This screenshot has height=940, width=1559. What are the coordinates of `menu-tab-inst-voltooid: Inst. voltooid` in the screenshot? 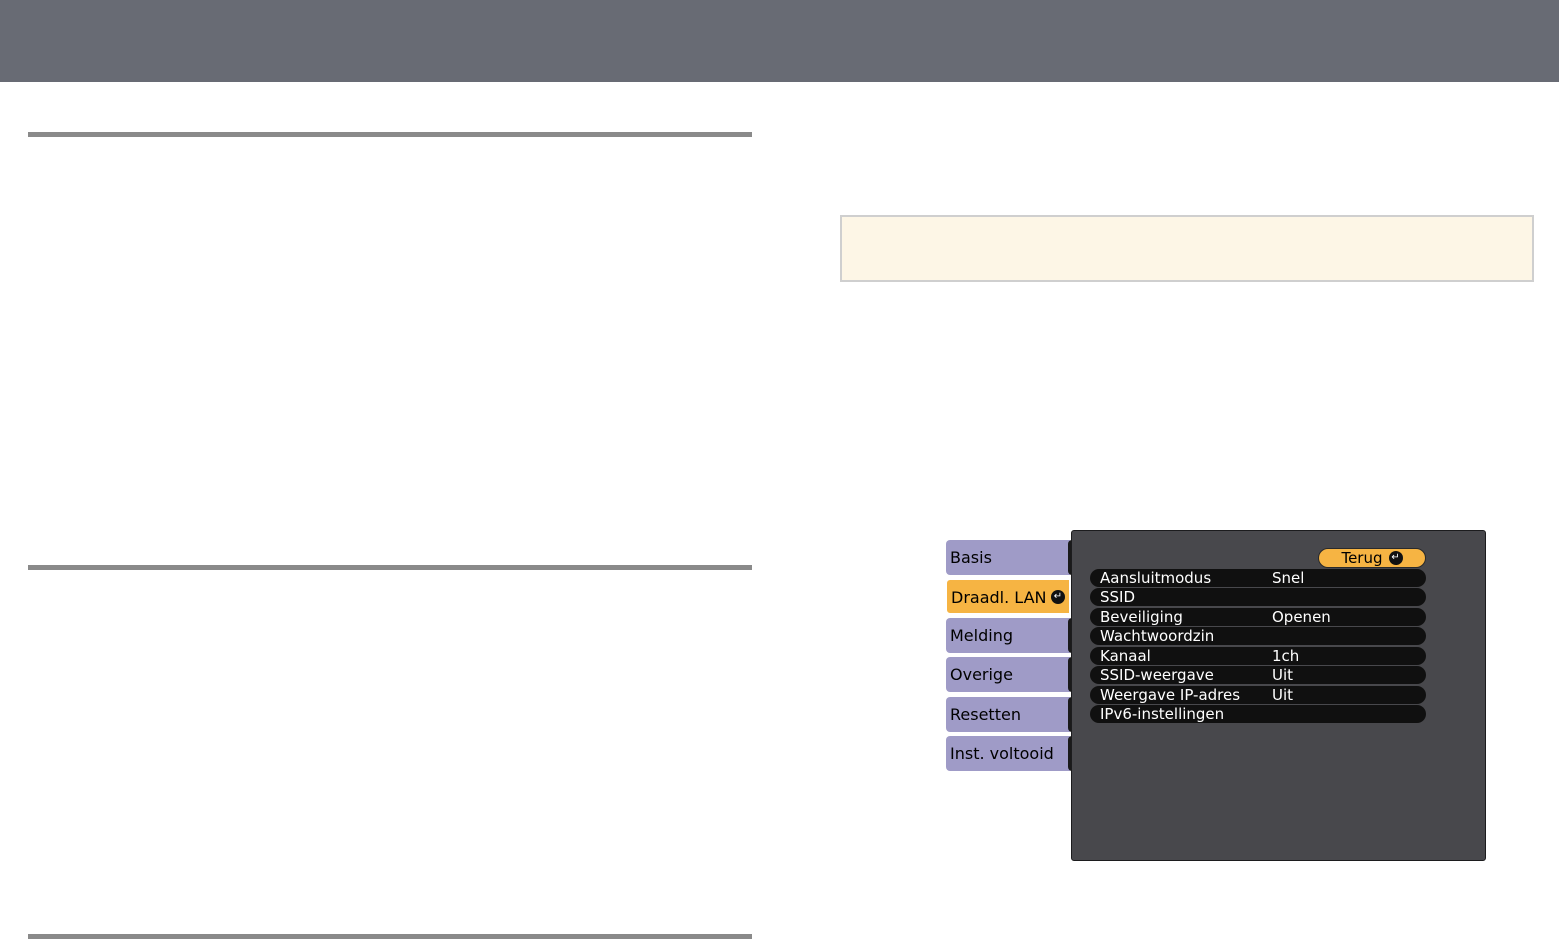 It's located at (1011, 753).